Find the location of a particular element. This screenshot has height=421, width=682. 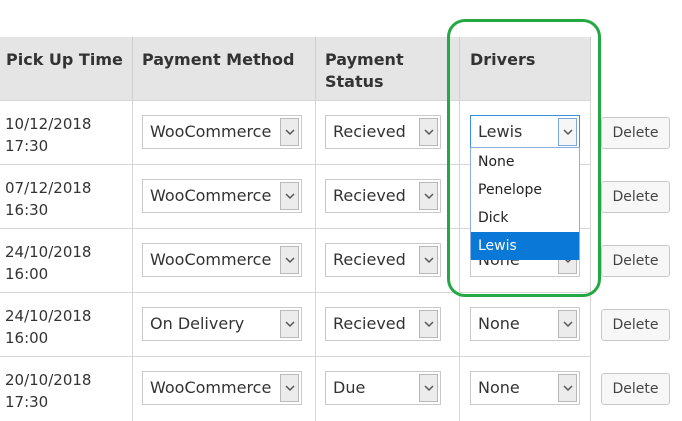

pickup-time-cell: 10/12/2018 17:30 is located at coordinates (66, 133).